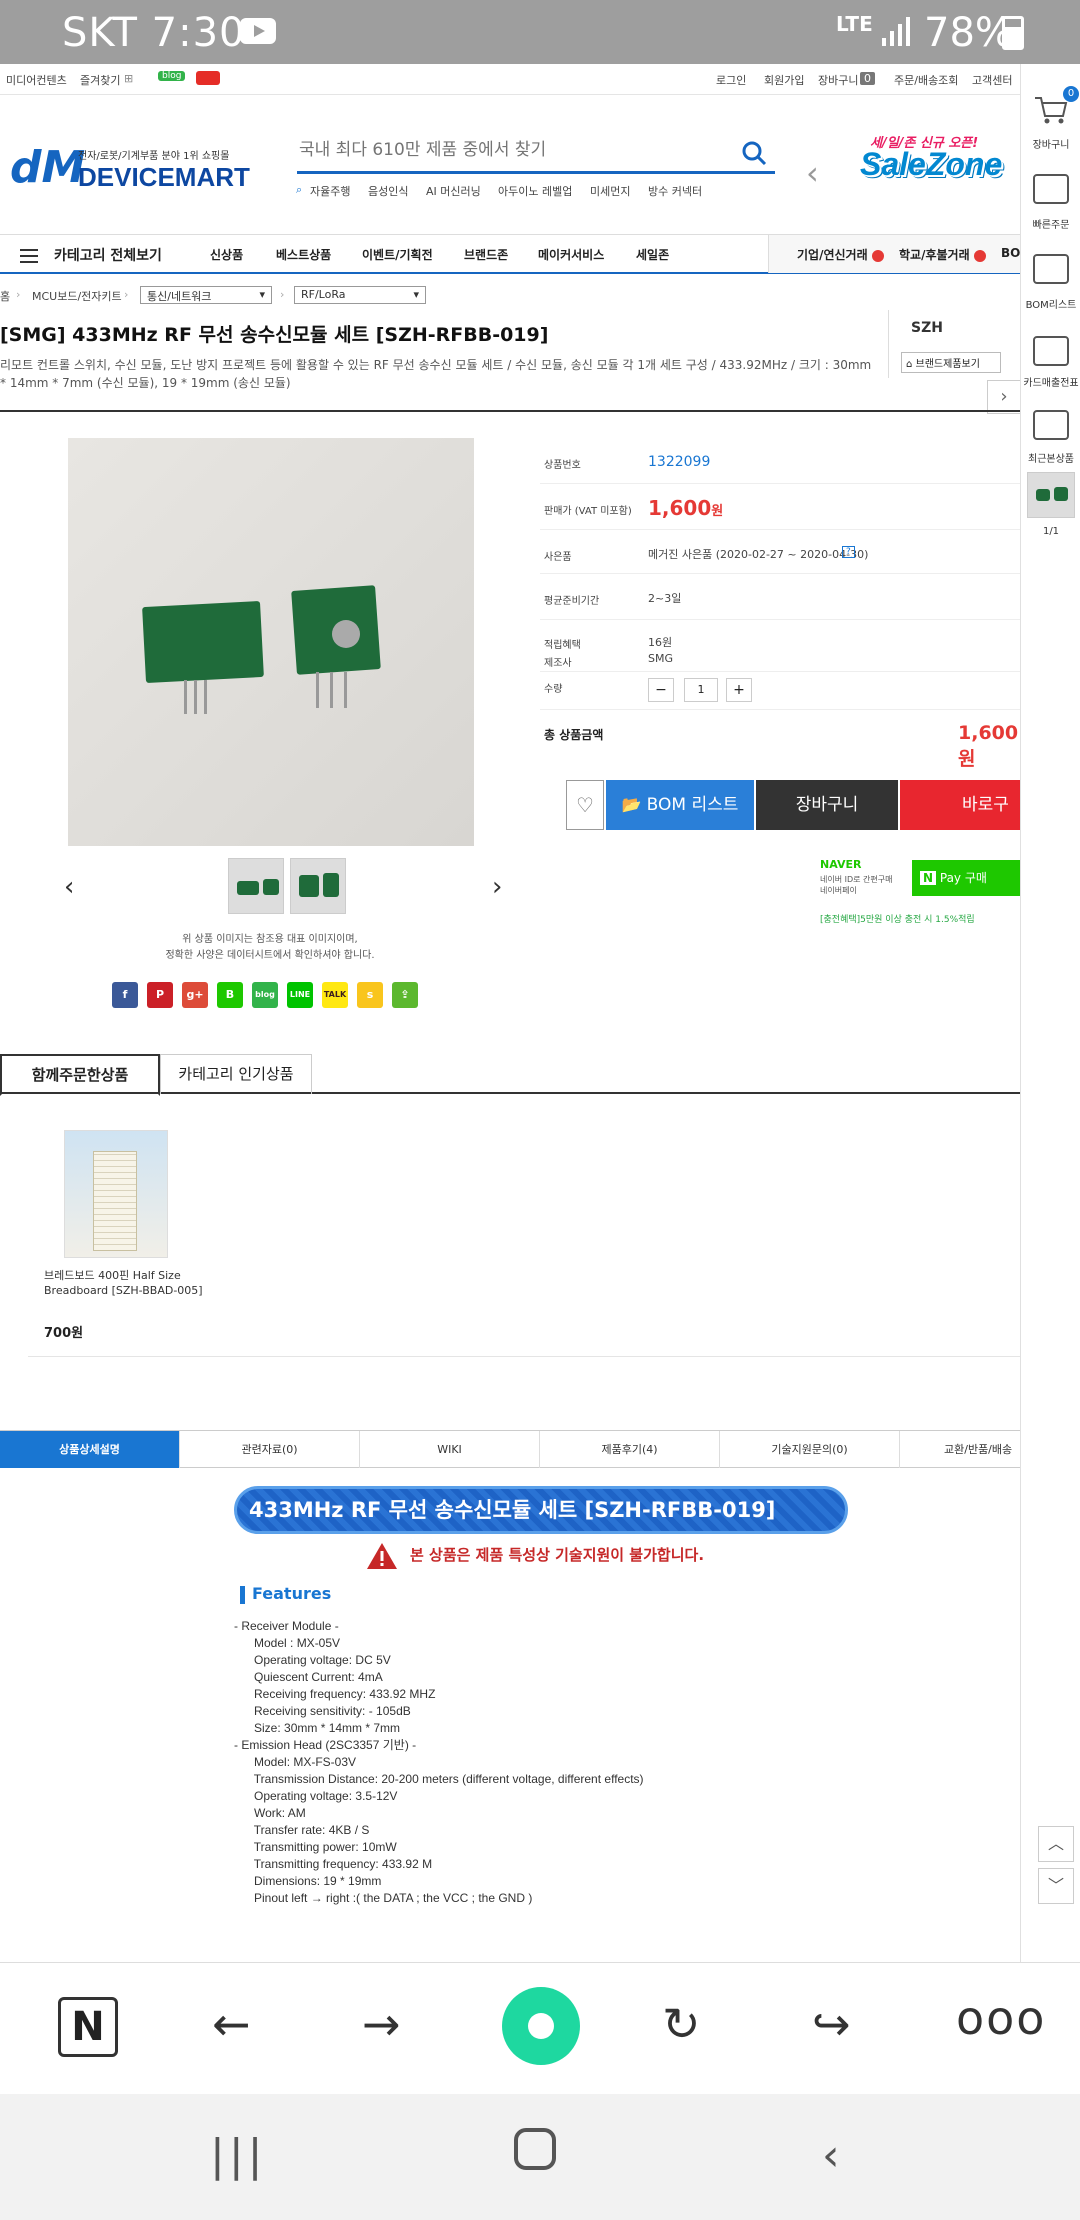  I want to click on recent-apps-icon: |||, so click(238, 2155).